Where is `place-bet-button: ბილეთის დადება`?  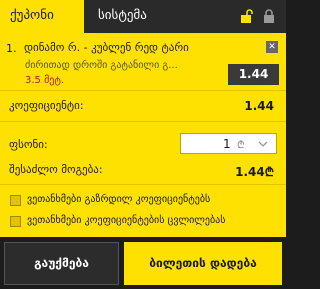 place-bet-button: ბილეთის დადება is located at coordinates (203, 263).